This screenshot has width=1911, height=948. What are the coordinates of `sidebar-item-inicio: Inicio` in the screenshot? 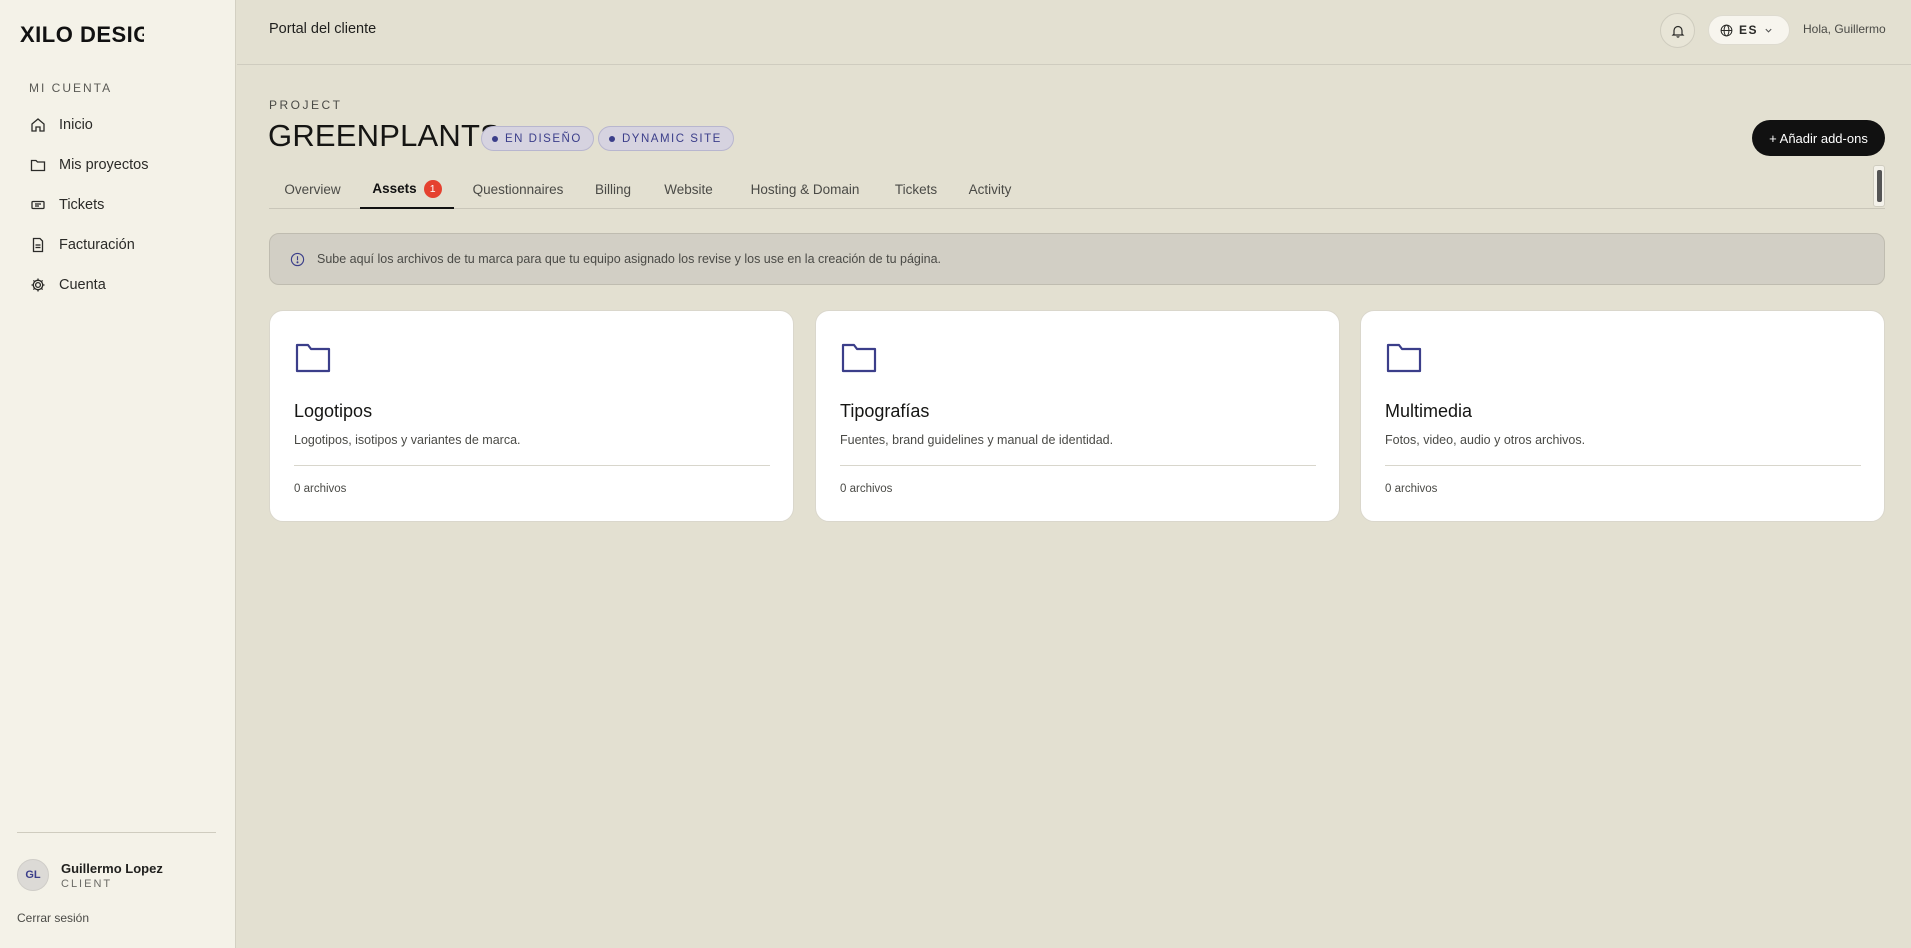 It's located at (118, 125).